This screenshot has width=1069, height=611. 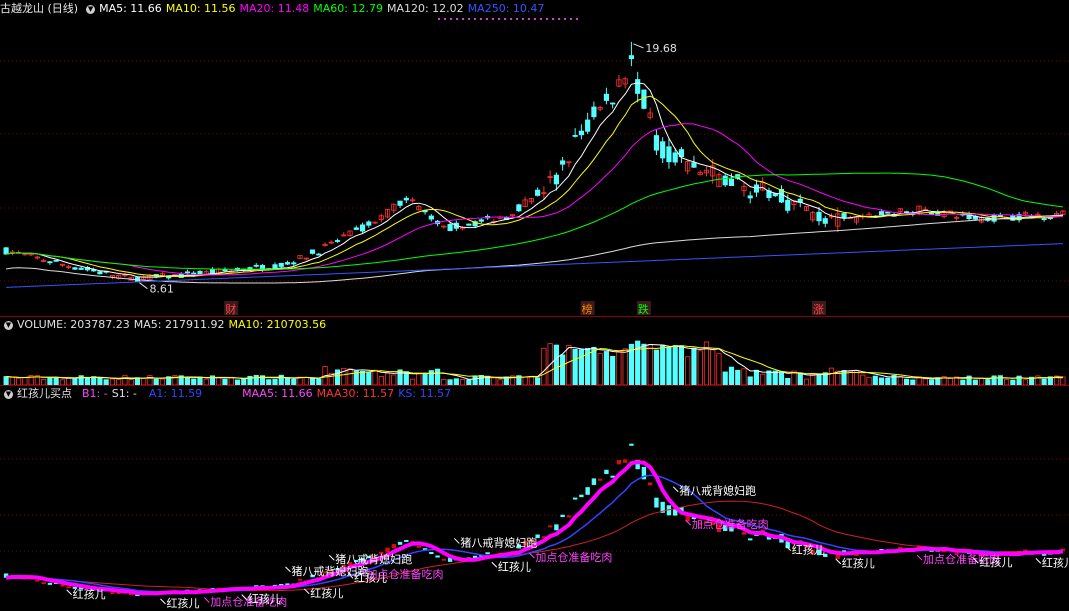 I want to click on ma-legend-item: MA60: 12.79, so click(x=348, y=8).